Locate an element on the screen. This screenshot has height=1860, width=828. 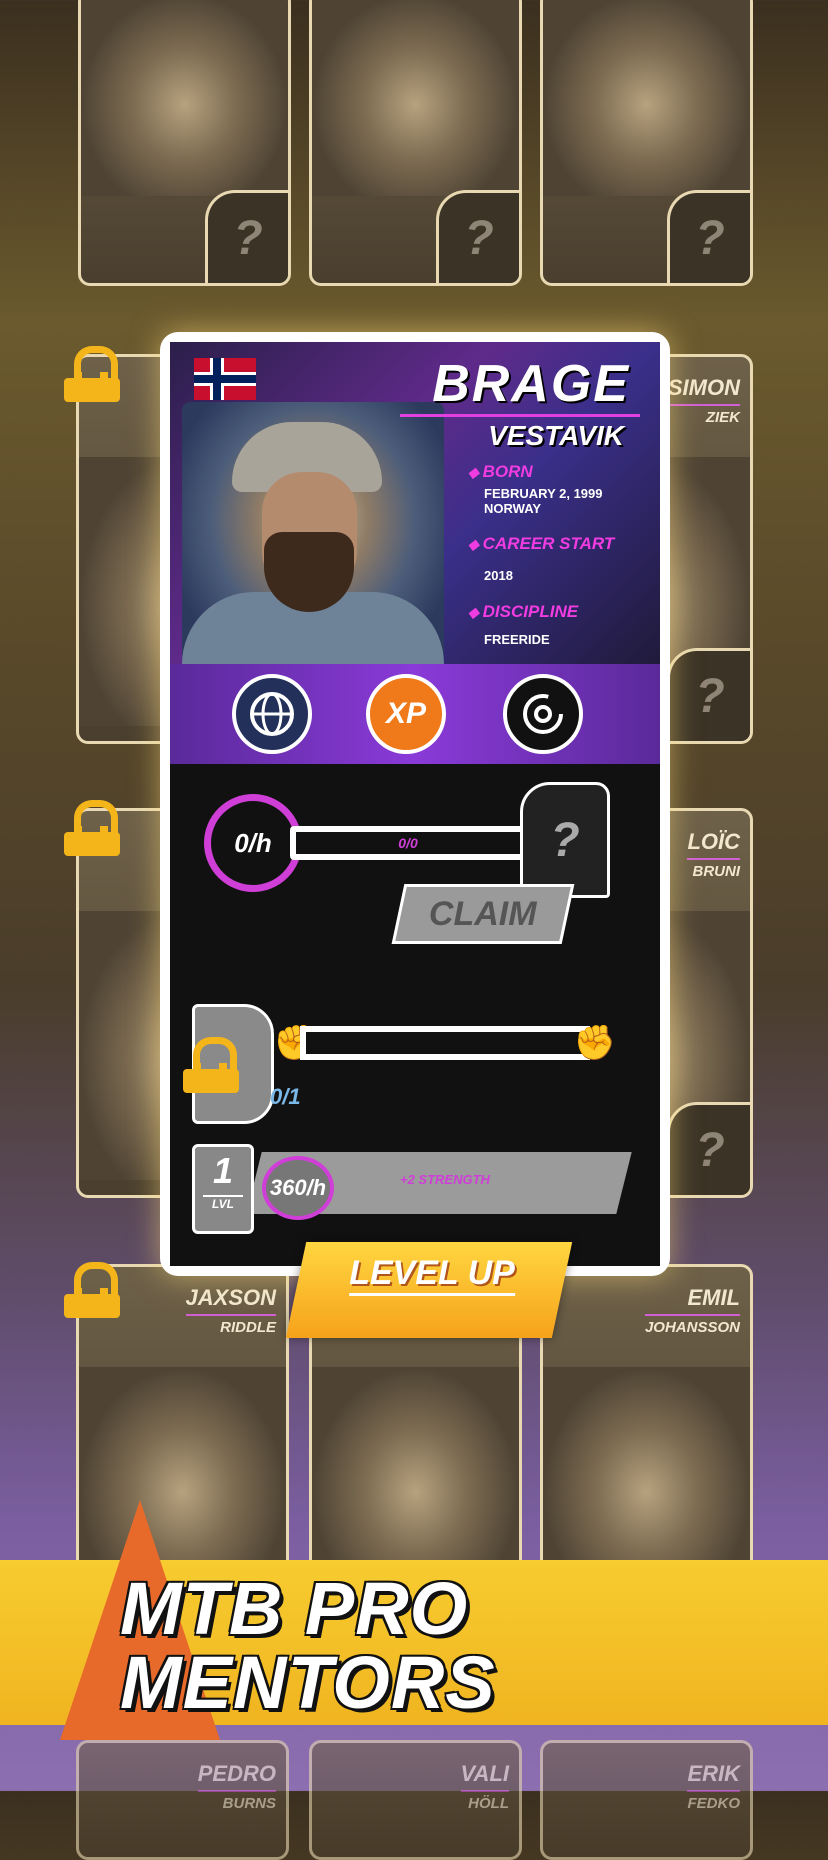
mentor-name: LOÏC BRUNI is located at coordinates (713, 854).